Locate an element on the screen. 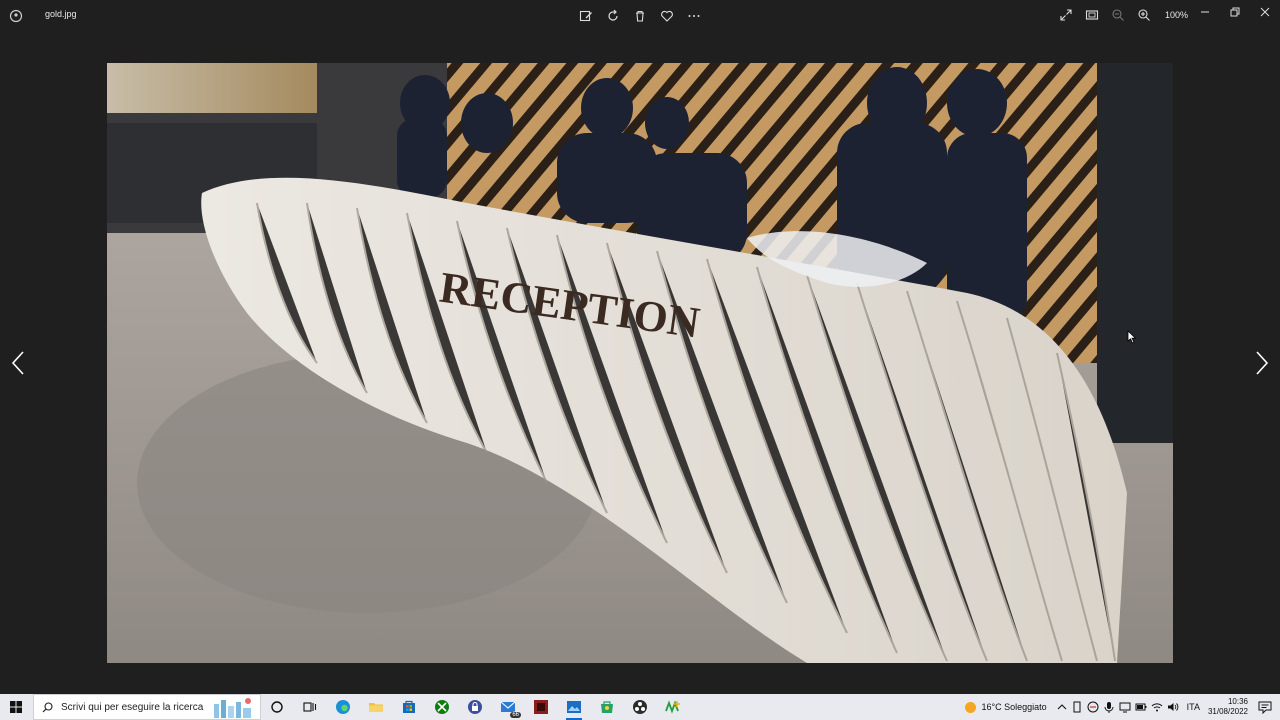  start-button is located at coordinates (16, 707).